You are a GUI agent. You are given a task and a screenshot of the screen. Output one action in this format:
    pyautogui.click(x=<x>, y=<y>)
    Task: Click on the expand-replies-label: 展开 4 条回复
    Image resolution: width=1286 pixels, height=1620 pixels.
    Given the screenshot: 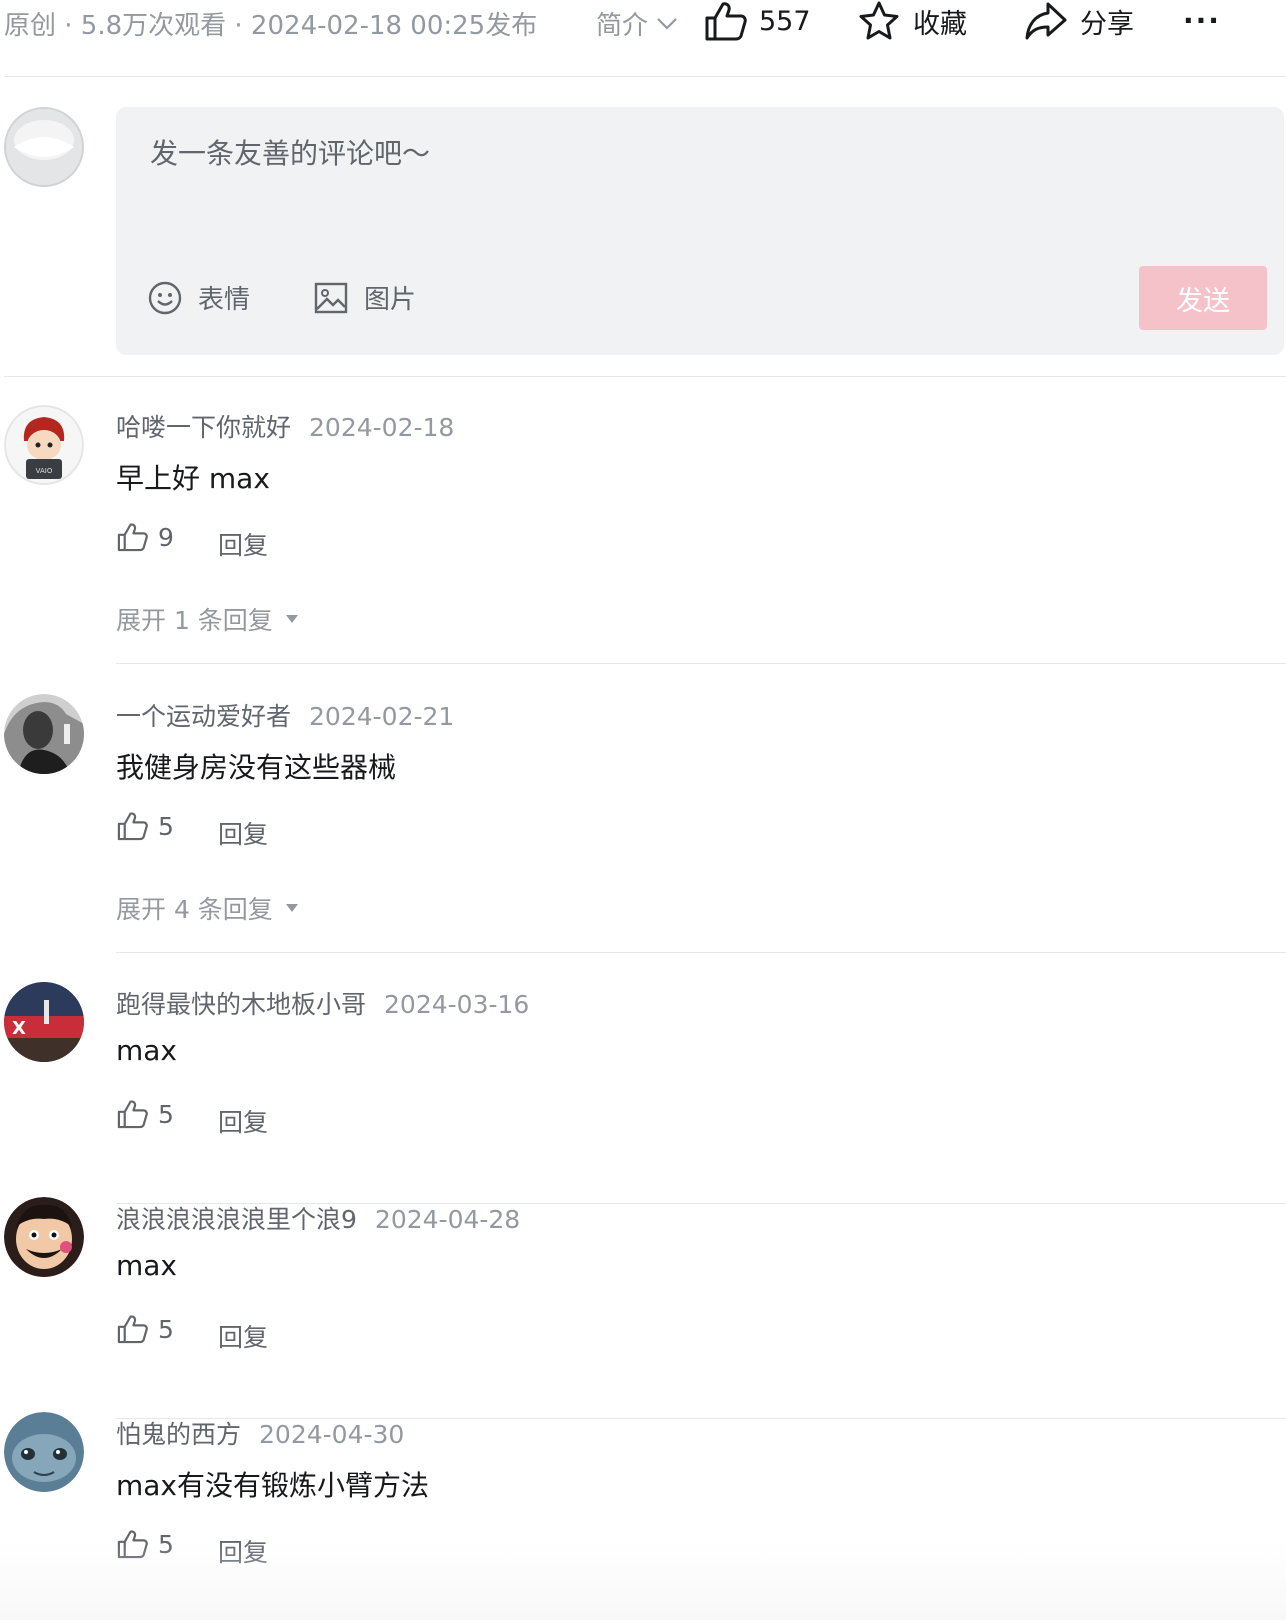 What is the action you would take?
    pyautogui.click(x=194, y=909)
    